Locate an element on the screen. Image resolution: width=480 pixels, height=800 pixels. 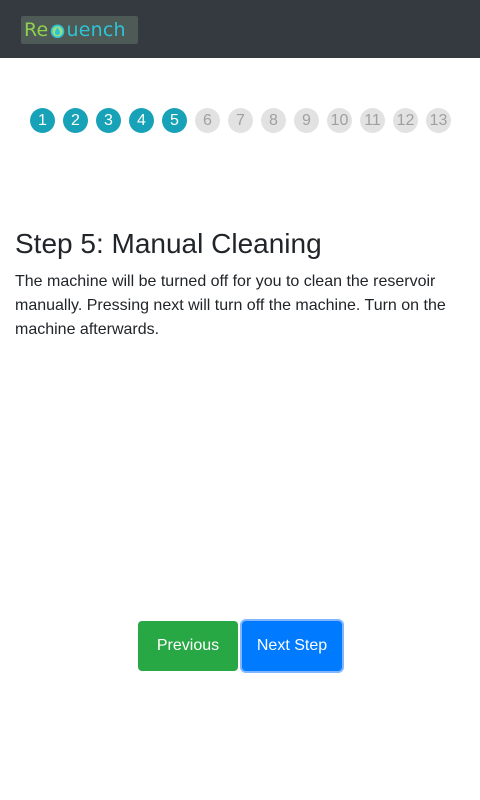
previous-button: Previous is located at coordinates (188, 646).